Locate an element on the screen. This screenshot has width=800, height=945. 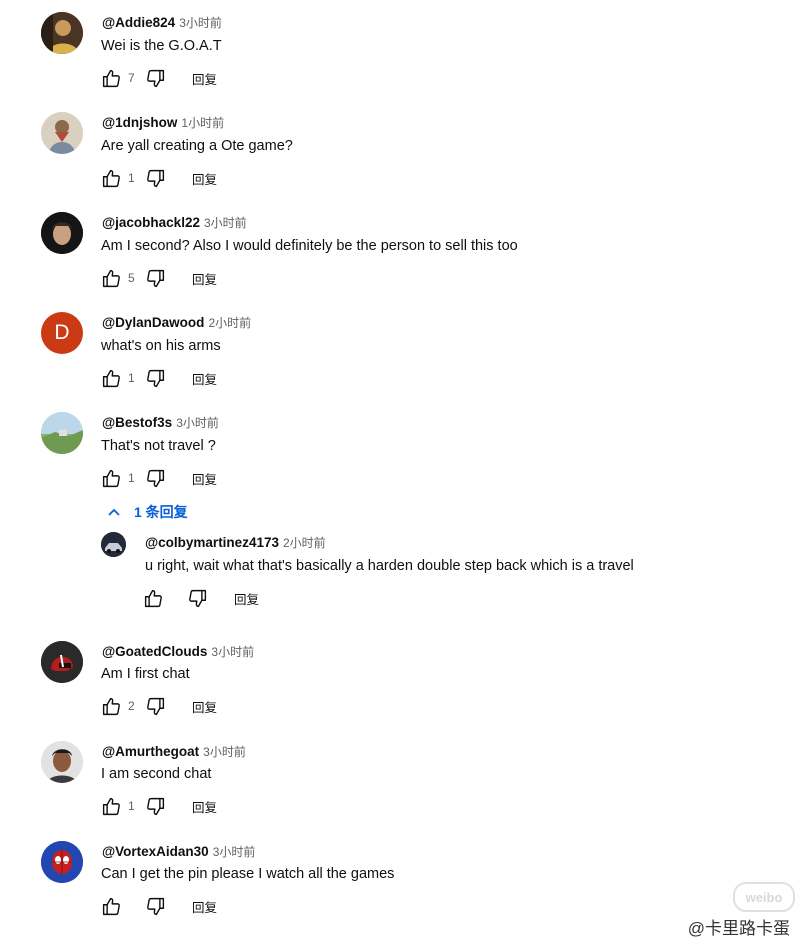
comment-author: @jacobhackl22 is located at coordinates (151, 222).